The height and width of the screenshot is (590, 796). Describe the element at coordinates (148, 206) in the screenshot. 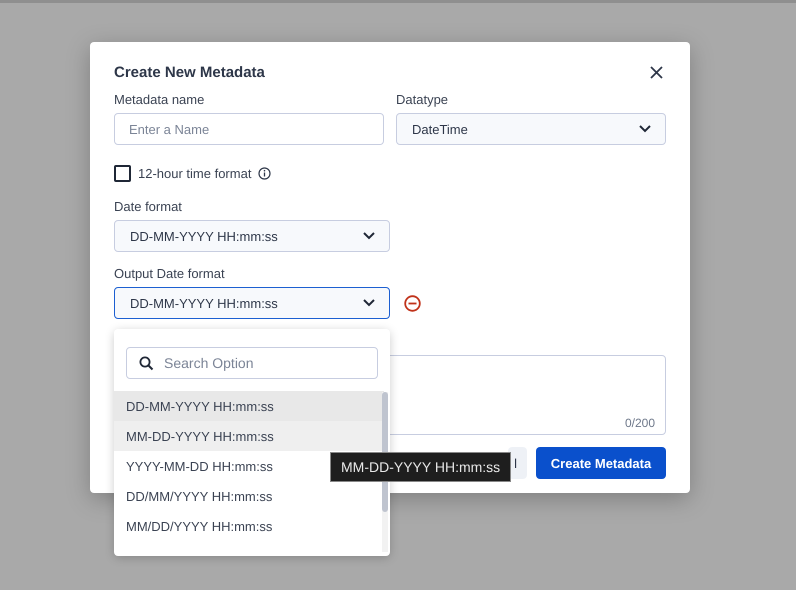

I see `field-label: Date format` at that location.